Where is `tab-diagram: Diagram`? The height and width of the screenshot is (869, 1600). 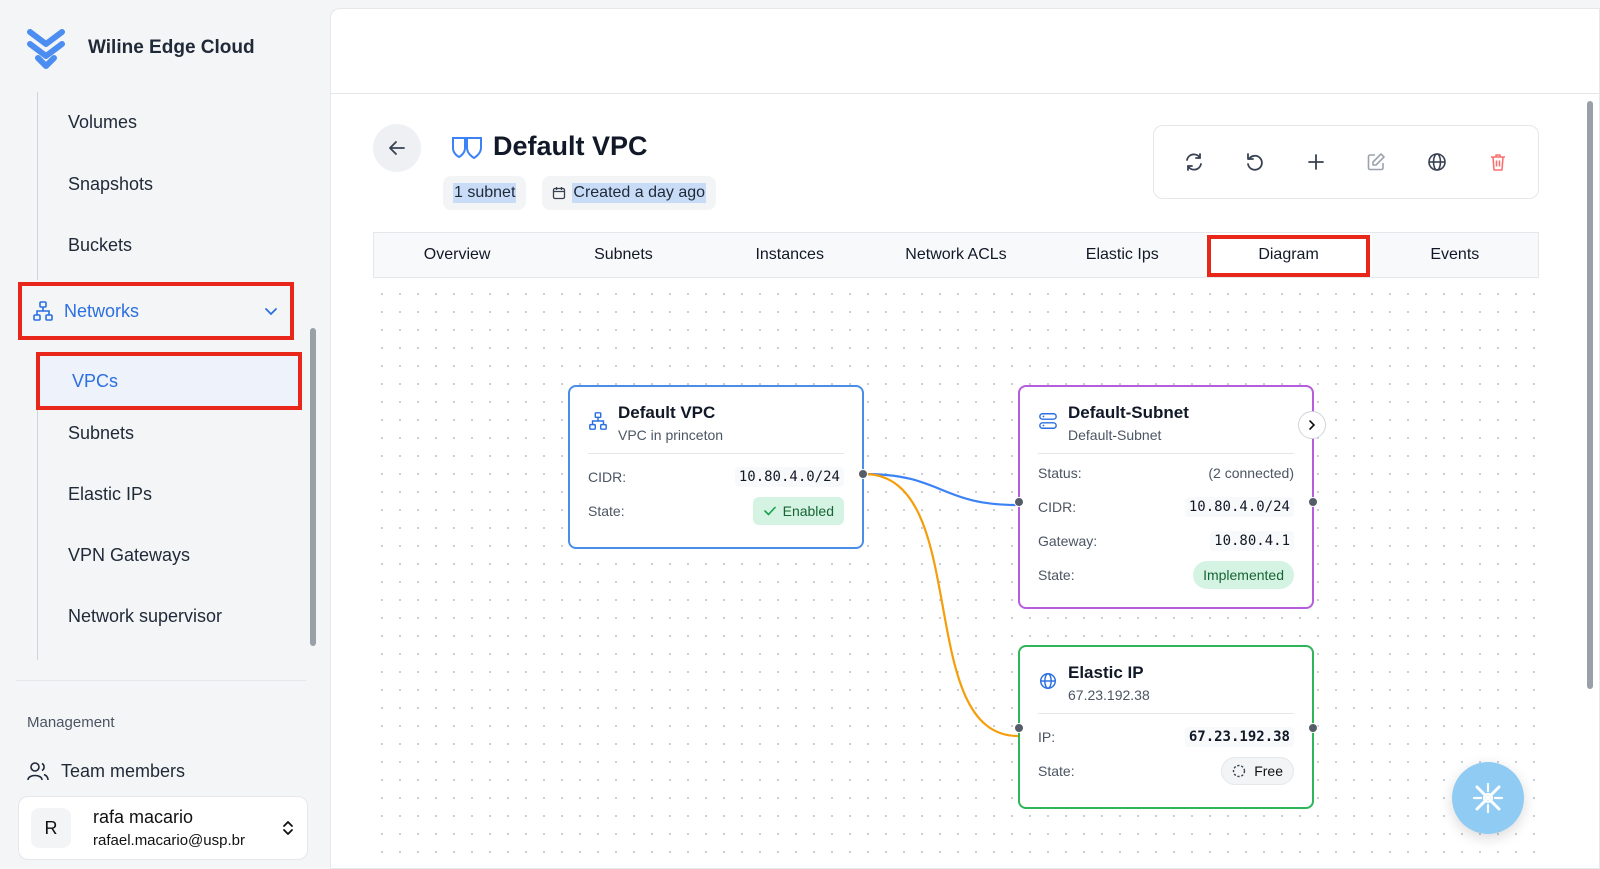 tab-diagram: Diagram is located at coordinates (1288, 255).